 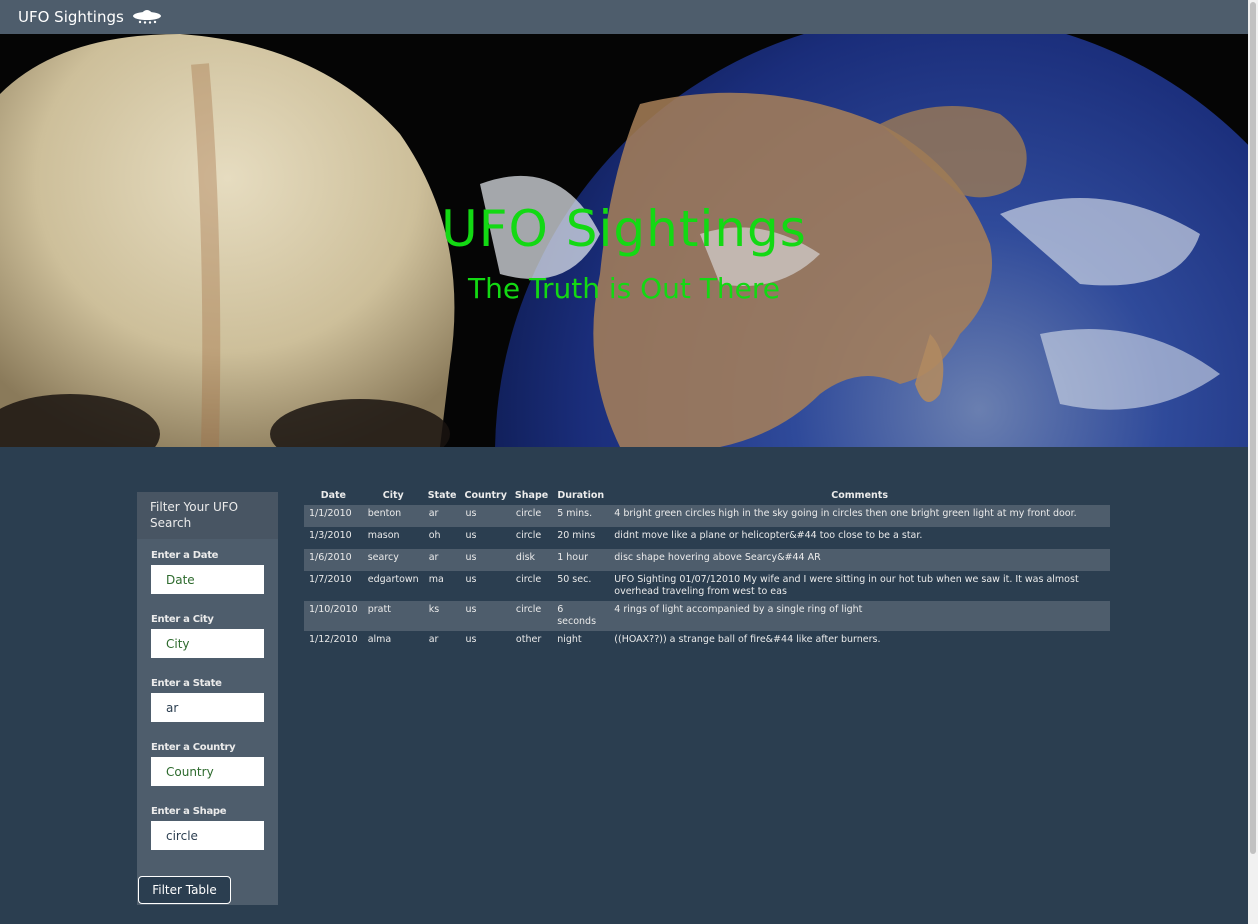 I want to click on hero-title: UFO Sightings, so click(x=624, y=229).